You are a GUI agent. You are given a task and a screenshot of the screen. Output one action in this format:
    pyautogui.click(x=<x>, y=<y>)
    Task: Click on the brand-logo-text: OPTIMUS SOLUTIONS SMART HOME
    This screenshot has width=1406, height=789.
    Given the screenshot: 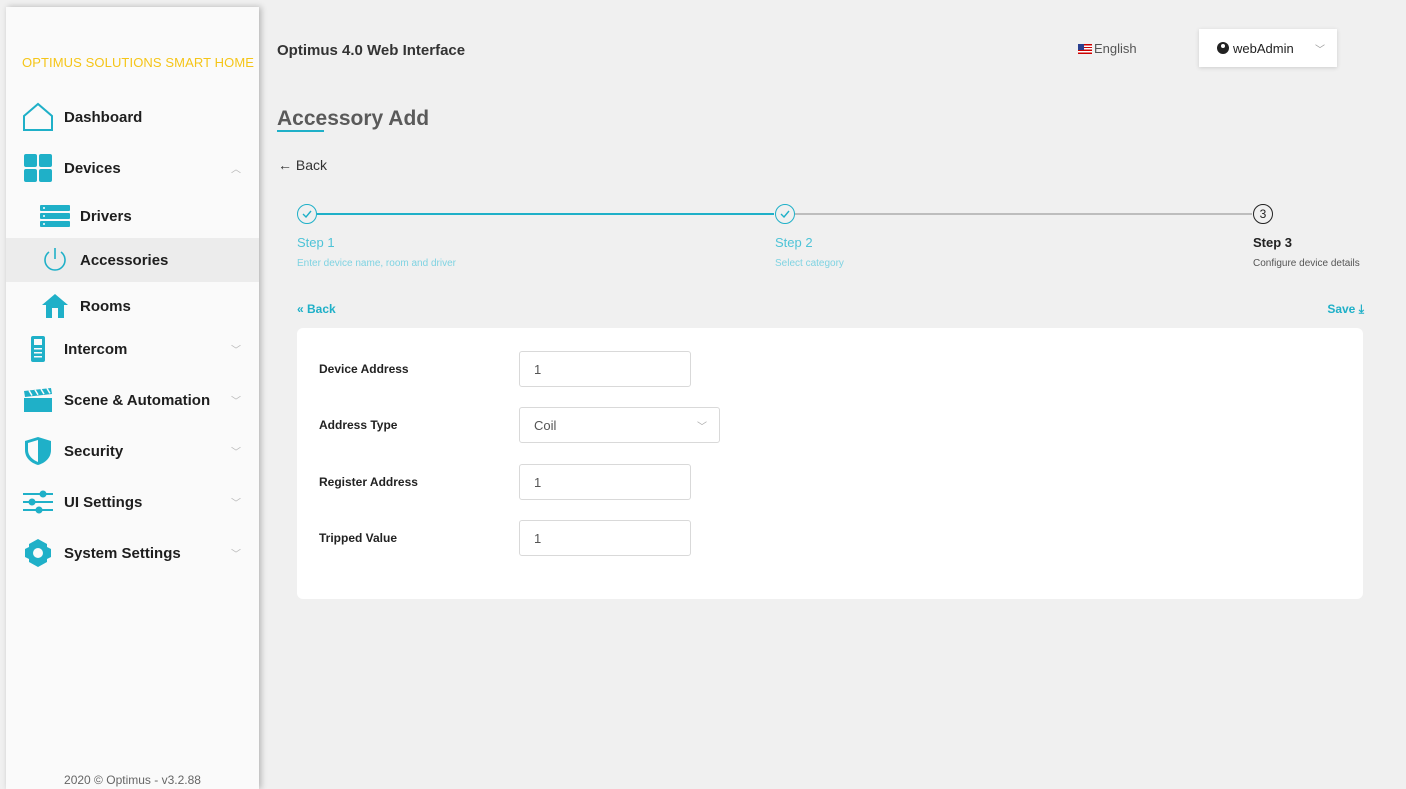 What is the action you would take?
    pyautogui.click(x=138, y=62)
    